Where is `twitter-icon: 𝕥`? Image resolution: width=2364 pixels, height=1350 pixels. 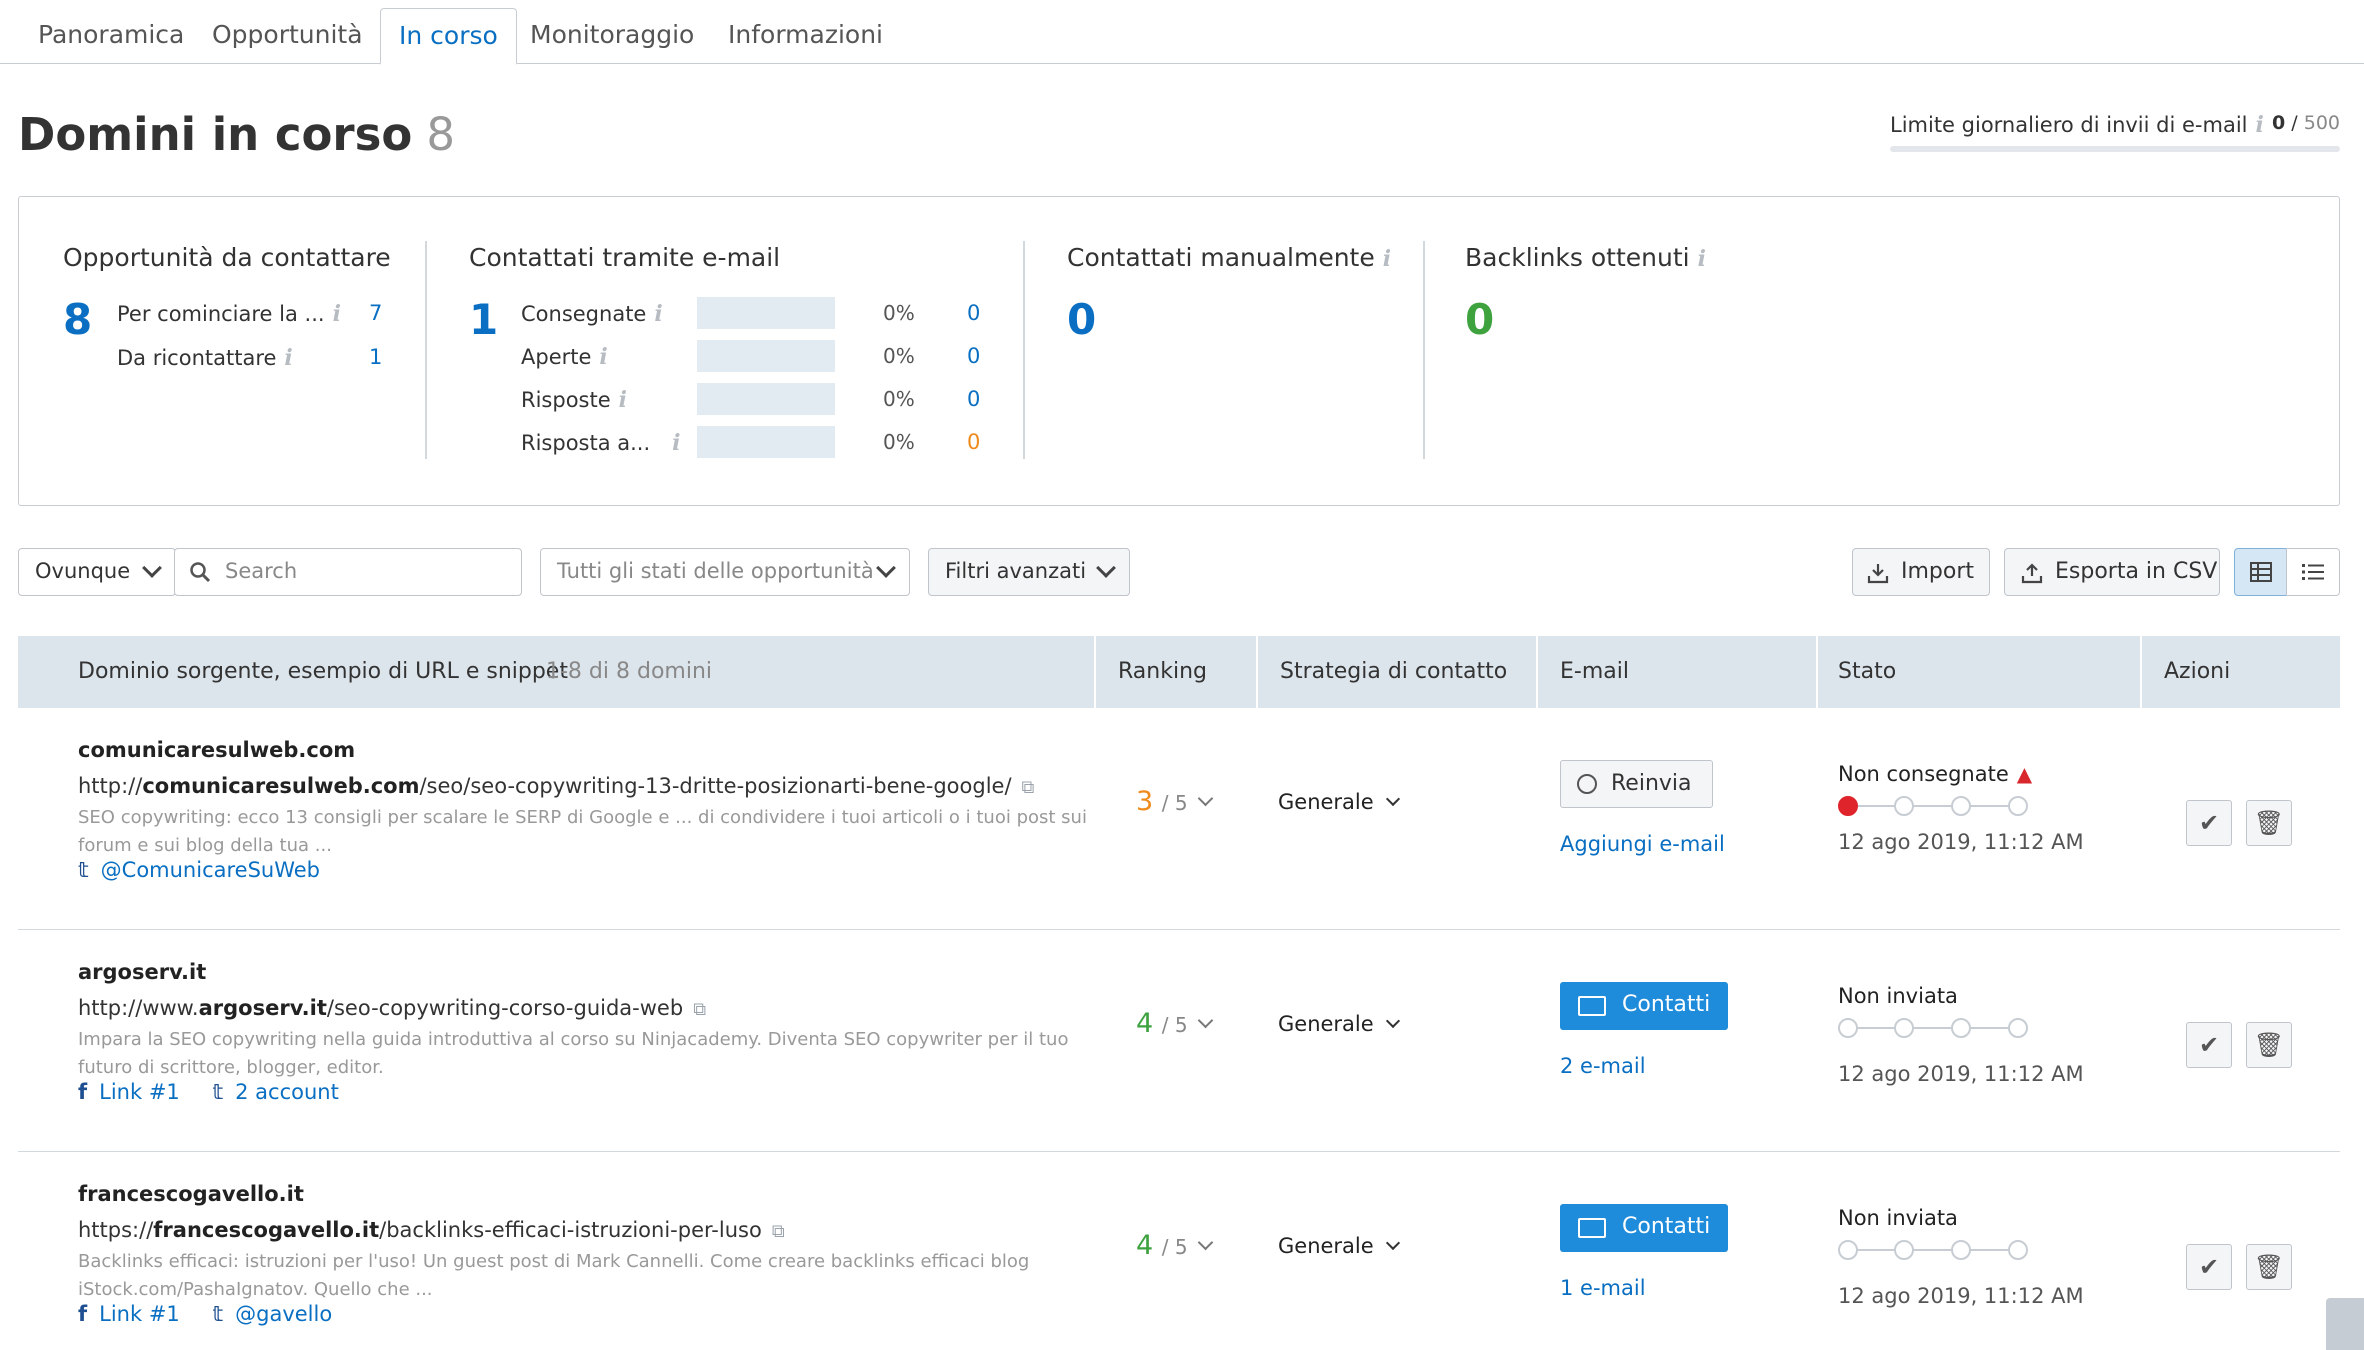
twitter-icon: 𝕥 is located at coordinates (83, 870).